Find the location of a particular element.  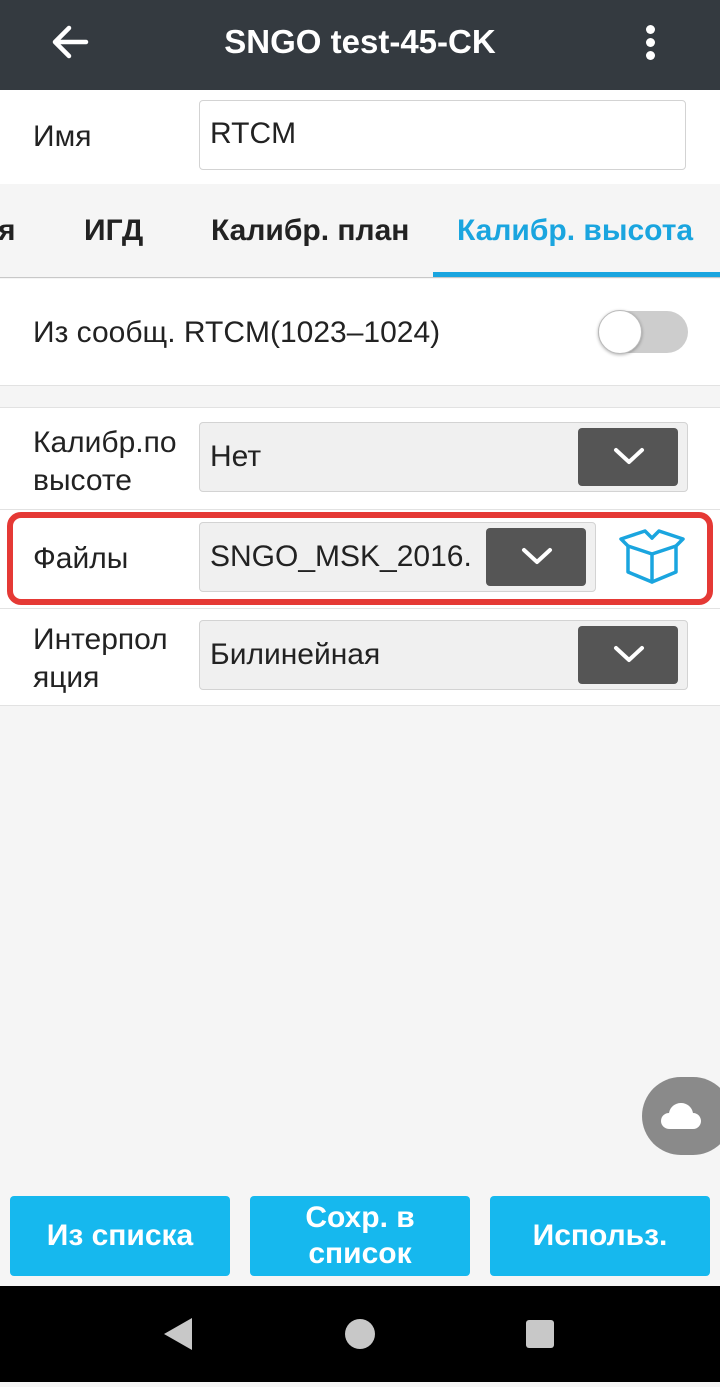

rtcm-toggle-label: Из сообщ. RTCM(1023–1024) is located at coordinates (237, 332).